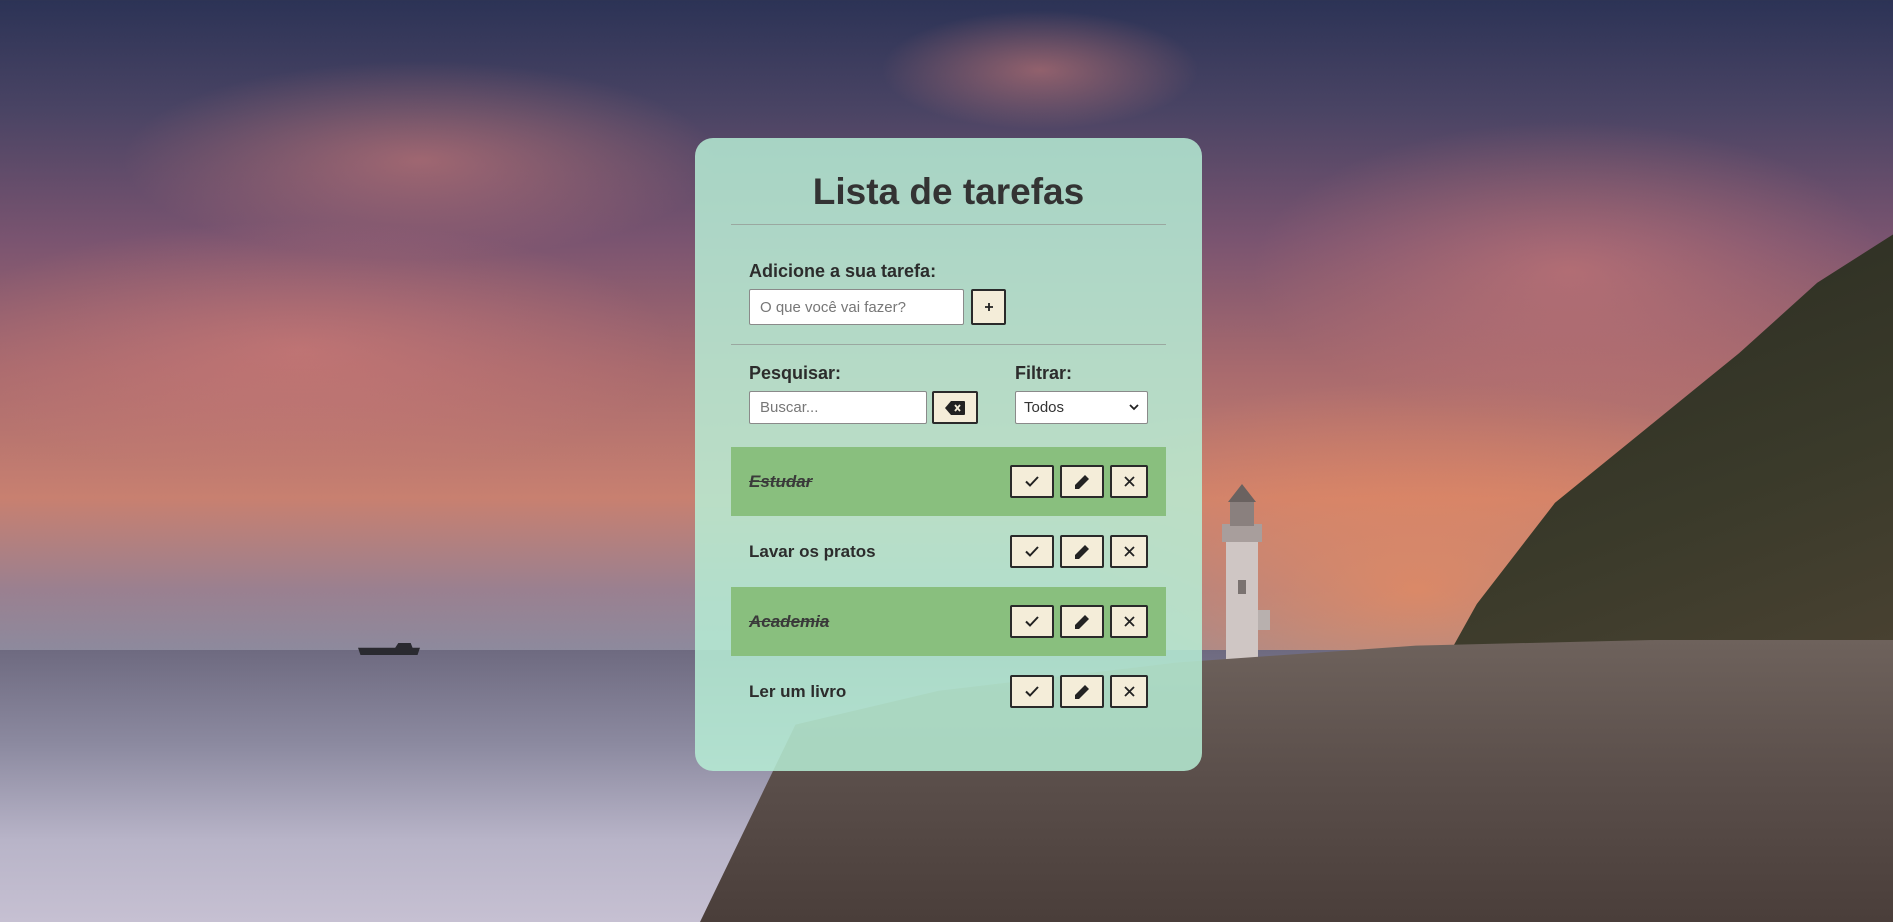 Image resolution: width=1893 pixels, height=922 pixels. What do you see at coordinates (838, 407) in the screenshot?
I see `search-input` at bounding box center [838, 407].